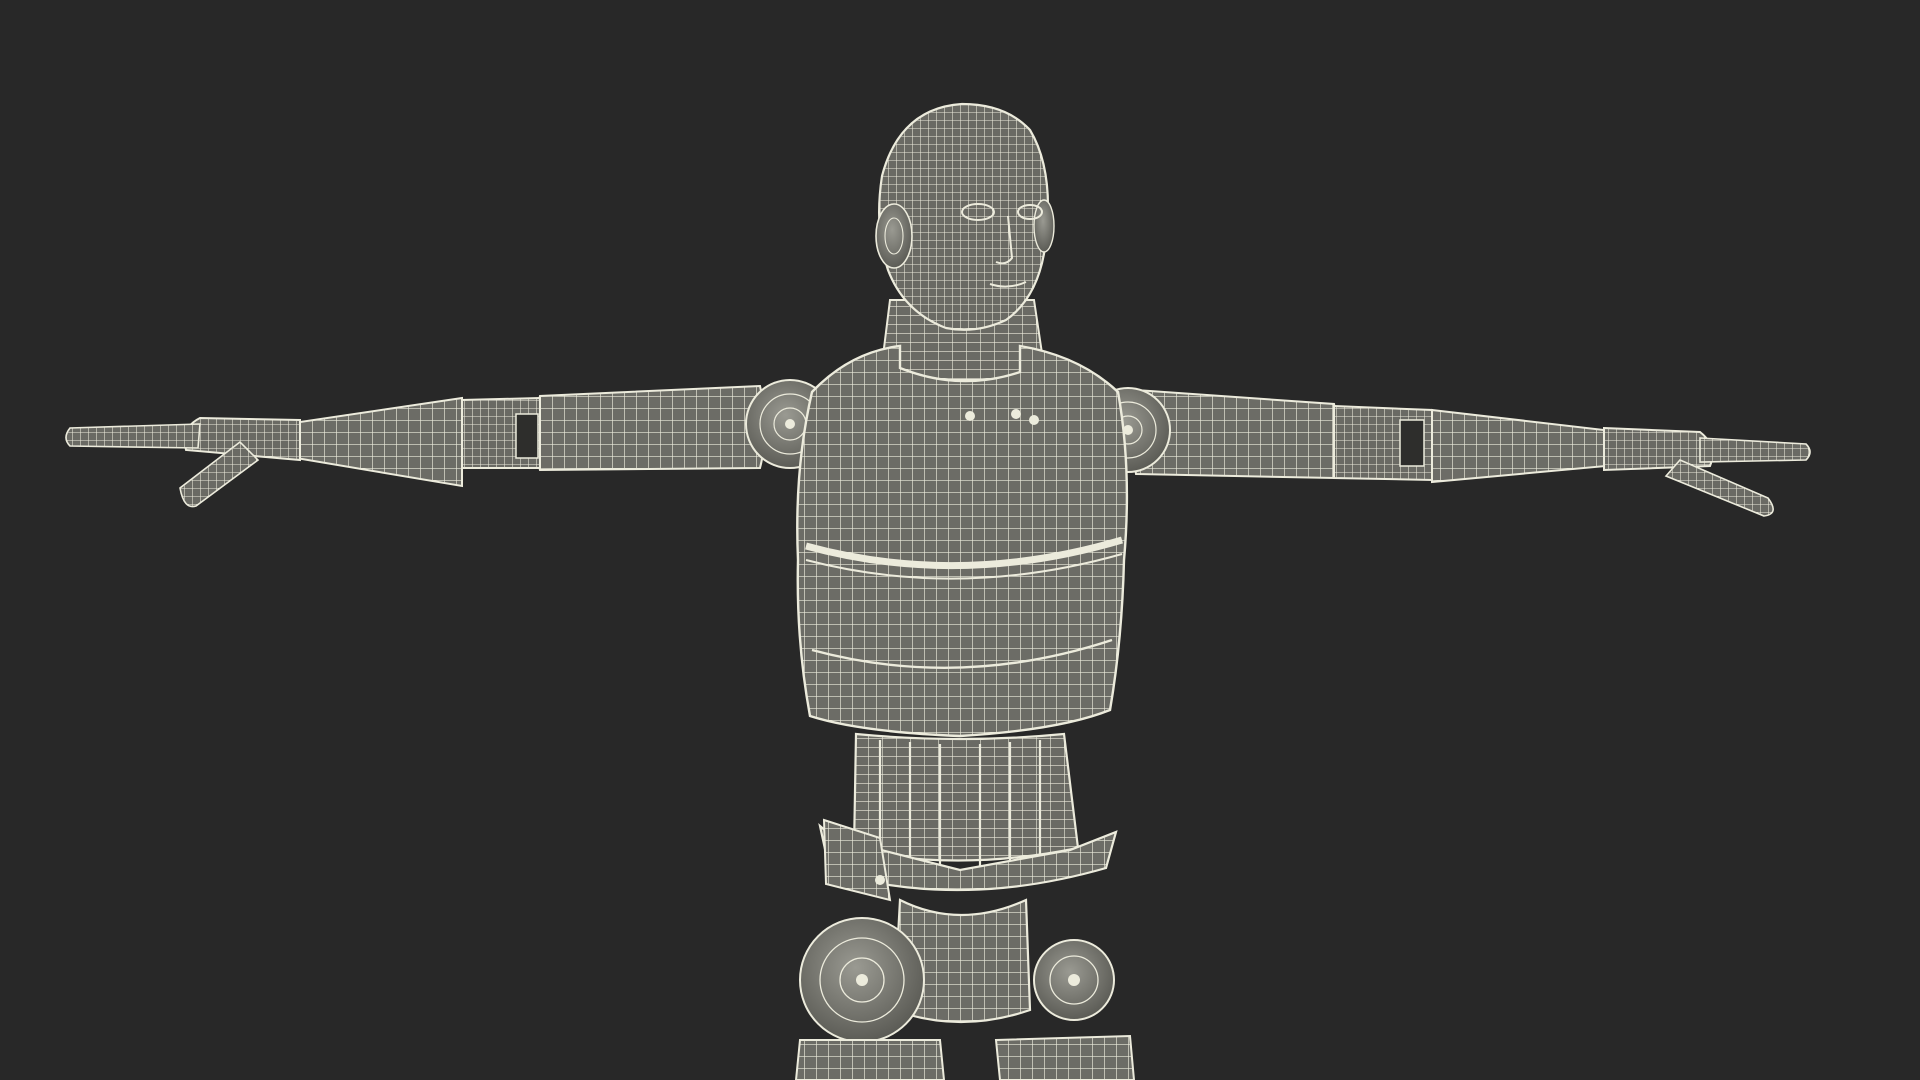  What do you see at coordinates (1074, 980) in the screenshot?
I see `right-hip-joint` at bounding box center [1074, 980].